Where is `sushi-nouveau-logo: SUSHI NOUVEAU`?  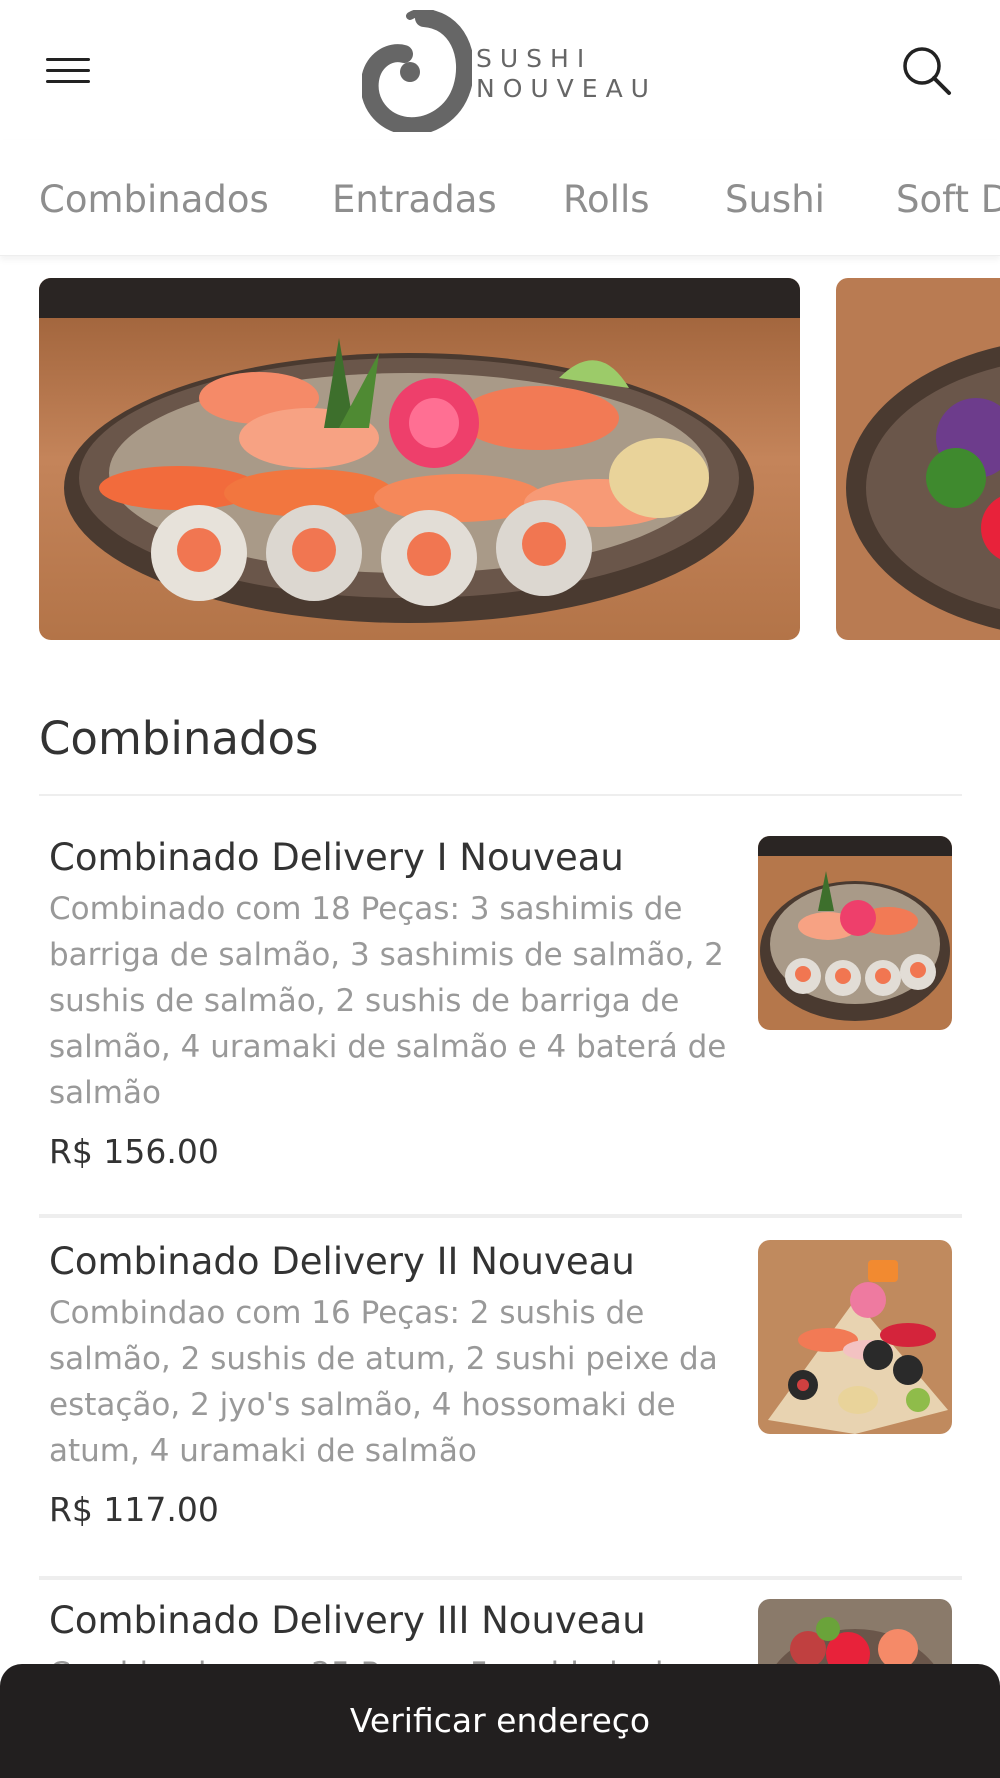 sushi-nouveau-logo: SUSHI NOUVEAU is located at coordinates (507, 71).